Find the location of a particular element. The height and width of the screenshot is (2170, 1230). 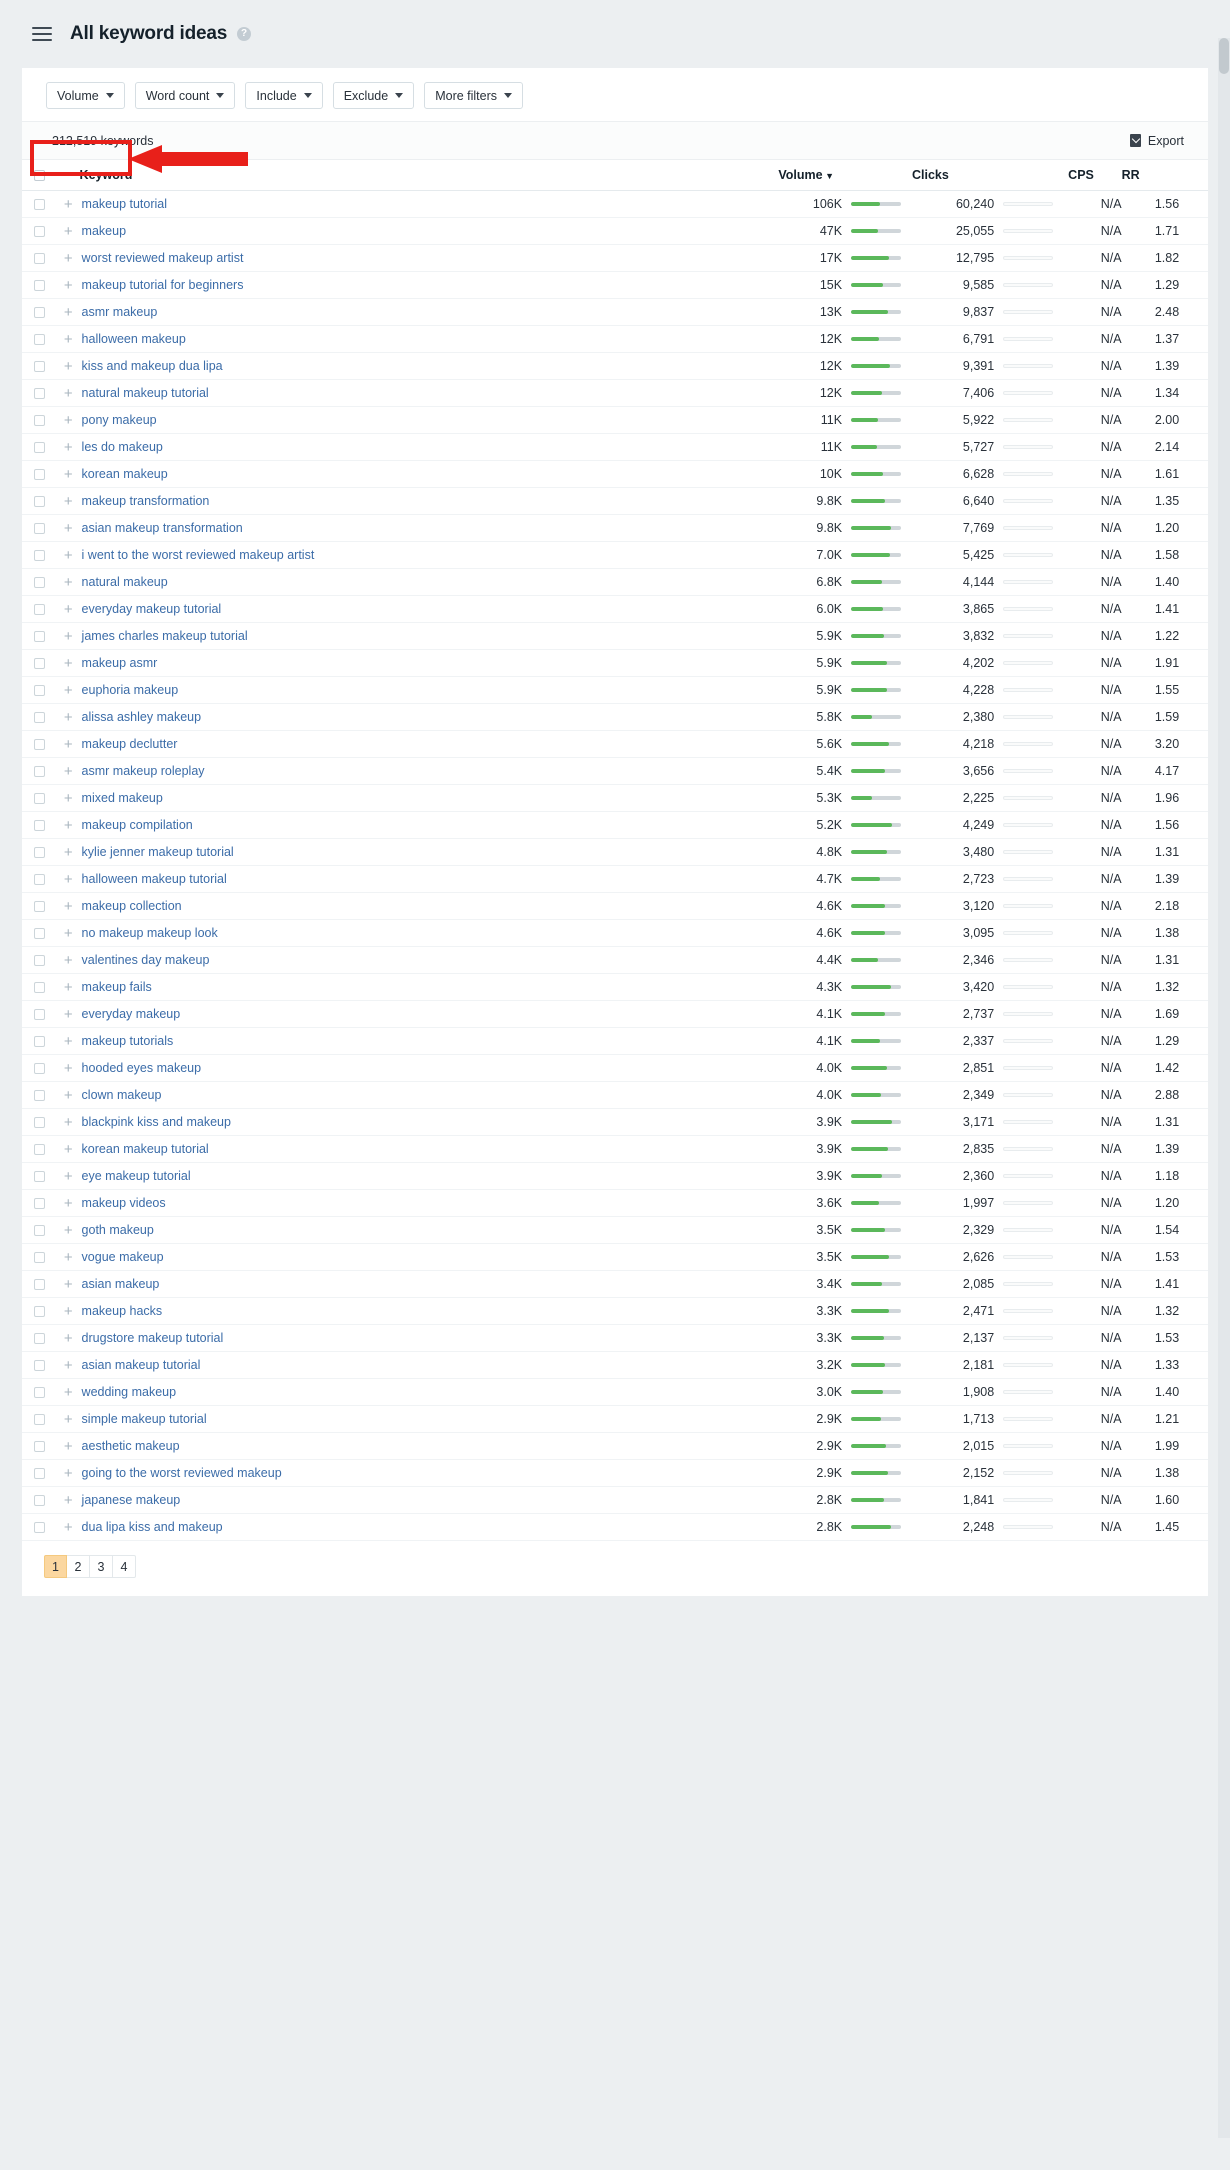

keyword-link: makeup transformation is located at coordinates (145, 501).